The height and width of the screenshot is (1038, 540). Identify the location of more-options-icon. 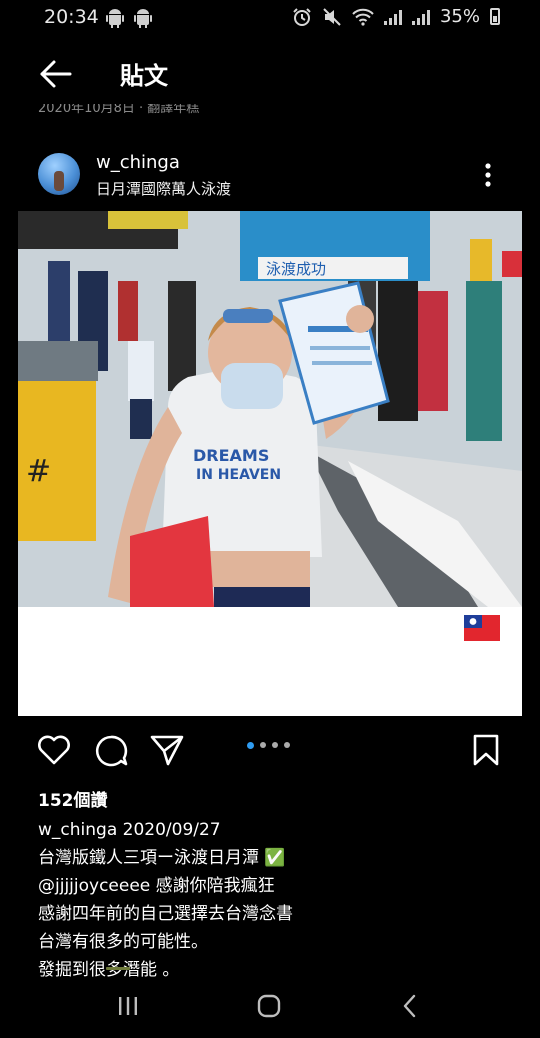
(488, 175).